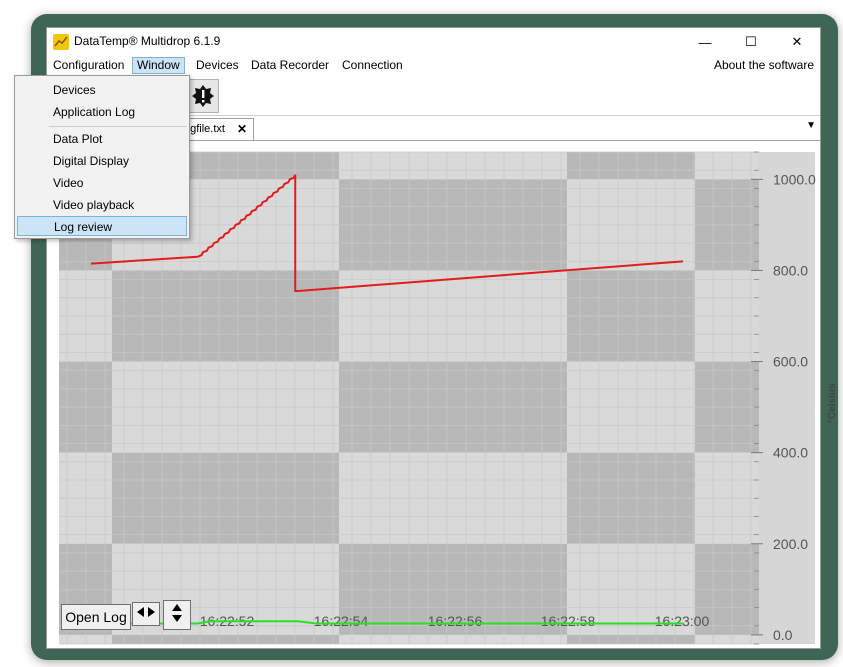 The height and width of the screenshot is (667, 843). Describe the element at coordinates (790, 362) in the screenshot. I see `y-tick-label: 600.0` at that location.